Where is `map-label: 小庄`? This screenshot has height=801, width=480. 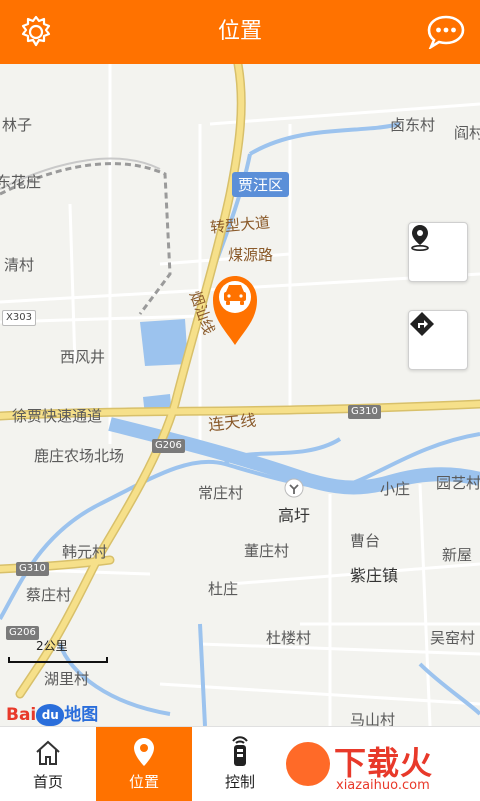
map-label: 小庄 is located at coordinates (395, 489).